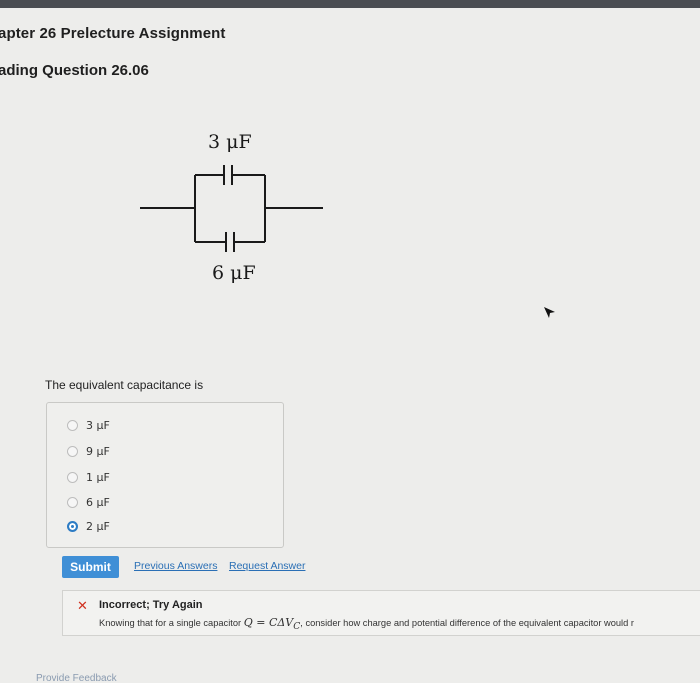  What do you see at coordinates (549, 312) in the screenshot?
I see `mouse-cursor-icon` at bounding box center [549, 312].